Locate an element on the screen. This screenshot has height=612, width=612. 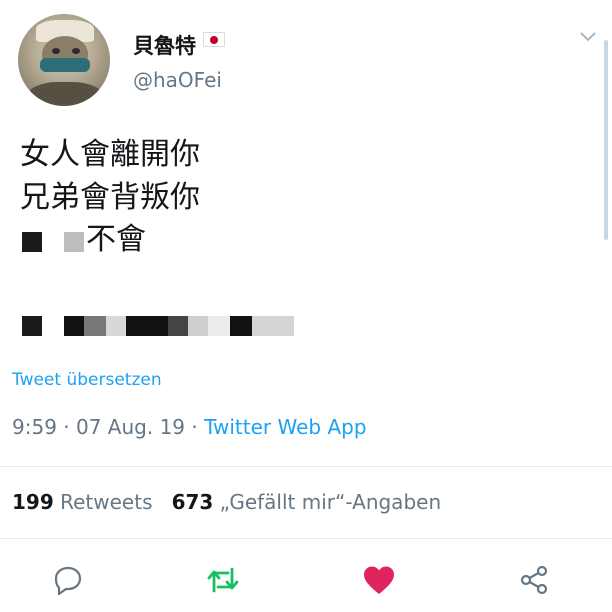
chevron-down-icon is located at coordinates (588, 37).